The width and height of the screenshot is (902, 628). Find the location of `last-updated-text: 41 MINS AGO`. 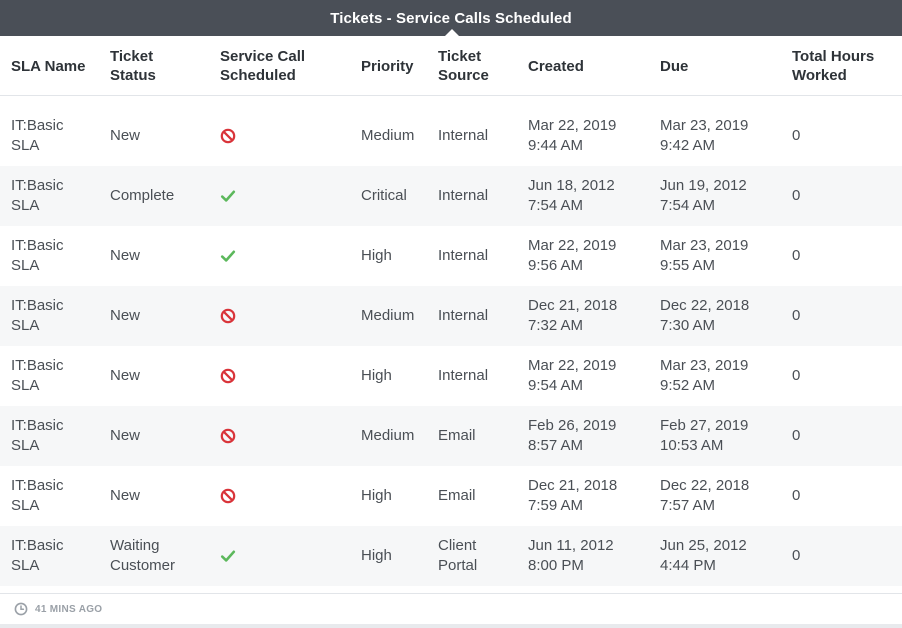

last-updated-text: 41 MINS AGO is located at coordinates (69, 609).